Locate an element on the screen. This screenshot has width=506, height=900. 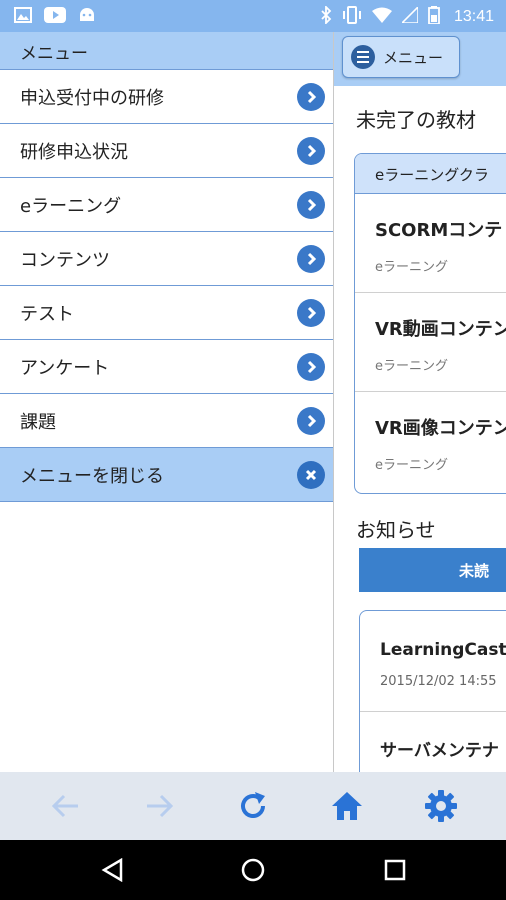
home-icon is located at coordinates (347, 806).